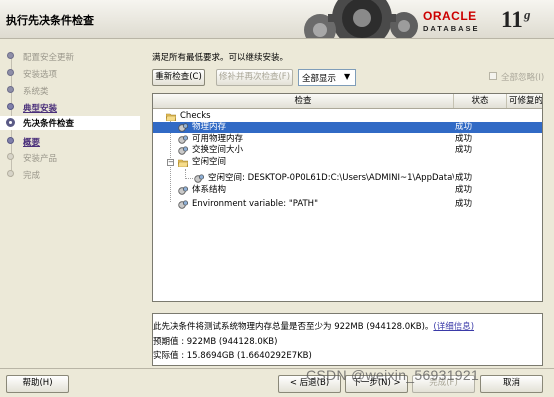  Describe the element at coordinates (347, 190) in the screenshot. I see `table-row: 体系结构 成功` at that location.